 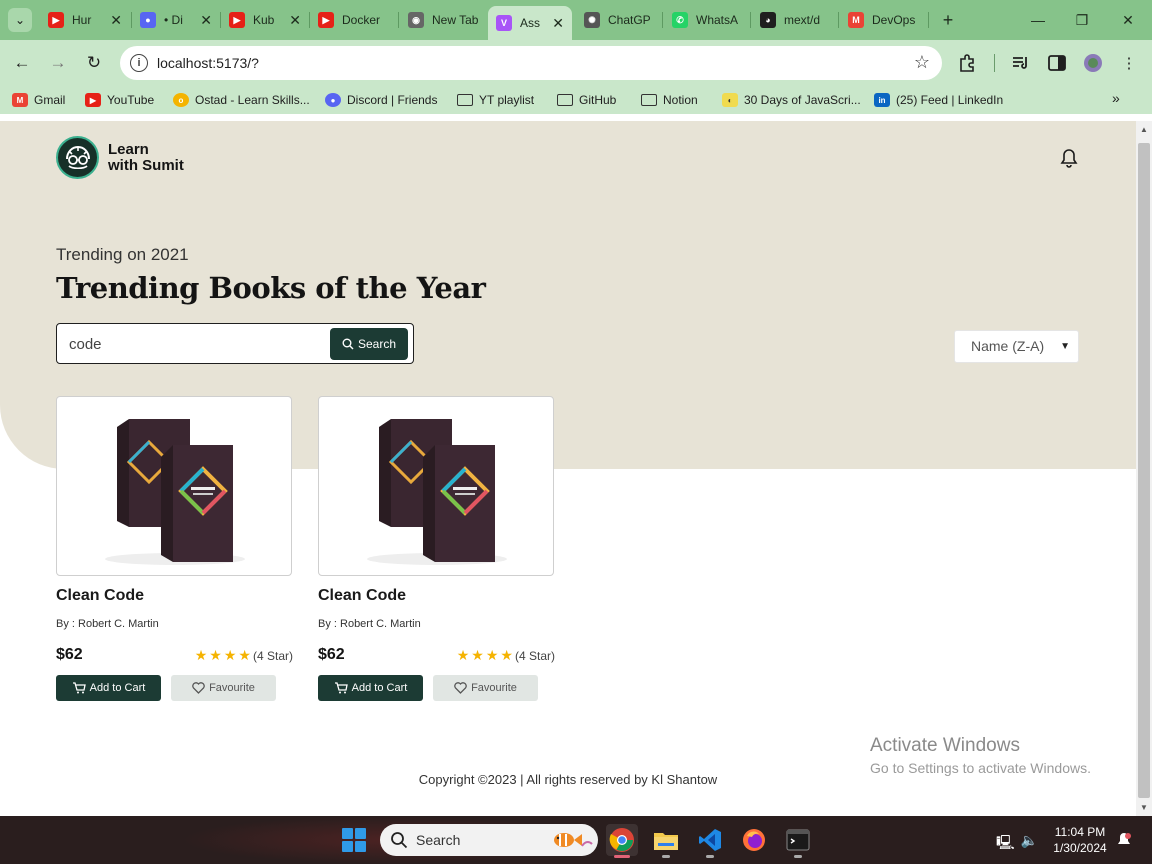 I want to click on network-icon: 🖳, so click(x=1005, y=844).